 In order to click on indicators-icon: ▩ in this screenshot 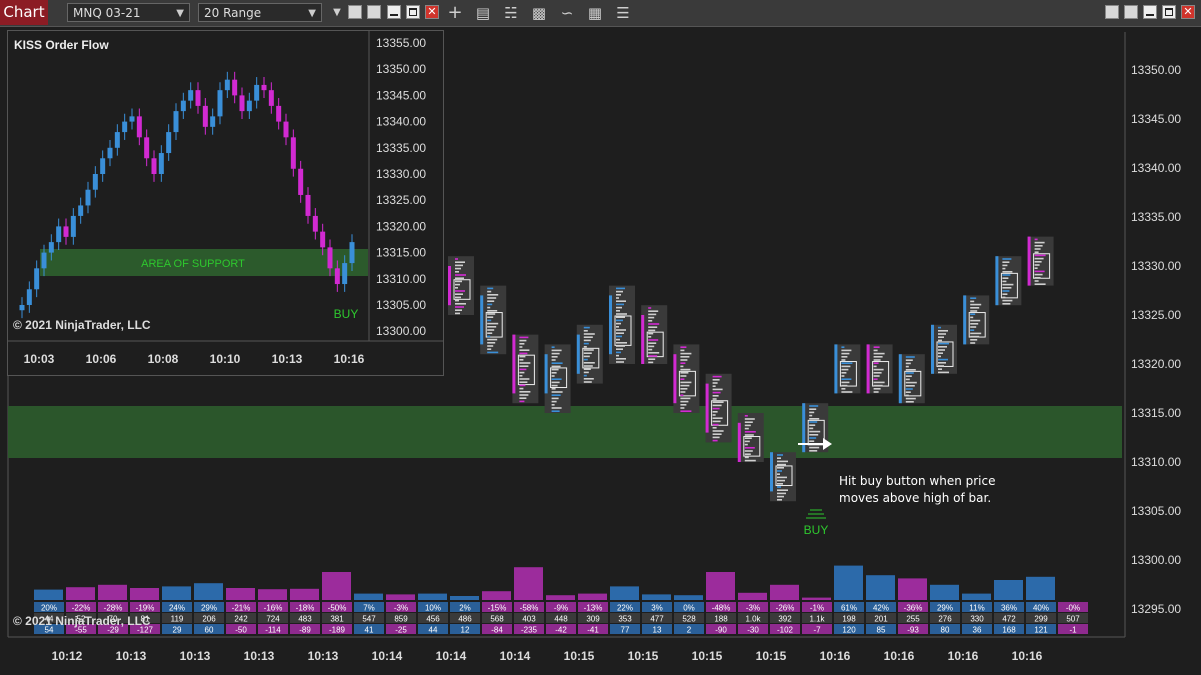, I will do `click(539, 13)`.